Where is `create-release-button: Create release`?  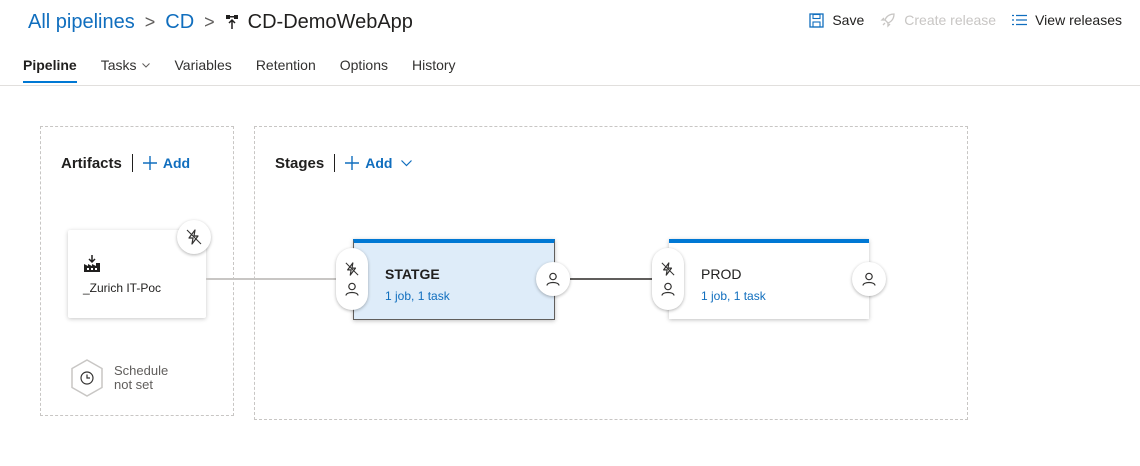 create-release-button: Create release is located at coordinates (938, 20).